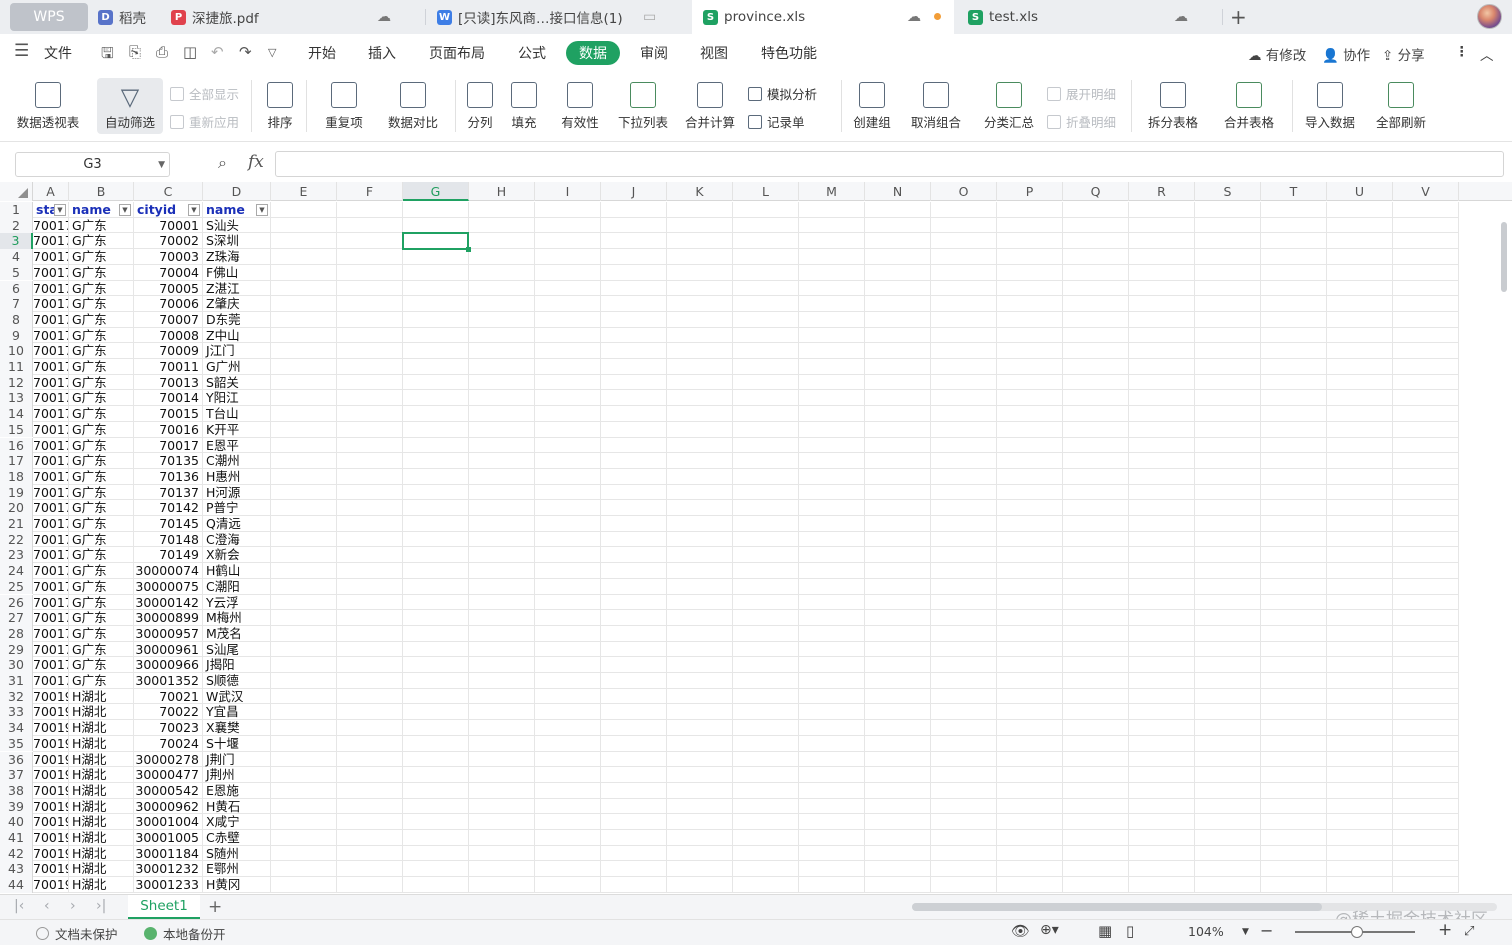 This screenshot has height=945, width=1512. What do you see at coordinates (16, 633) in the screenshot?
I see `row-header: 28` at bounding box center [16, 633].